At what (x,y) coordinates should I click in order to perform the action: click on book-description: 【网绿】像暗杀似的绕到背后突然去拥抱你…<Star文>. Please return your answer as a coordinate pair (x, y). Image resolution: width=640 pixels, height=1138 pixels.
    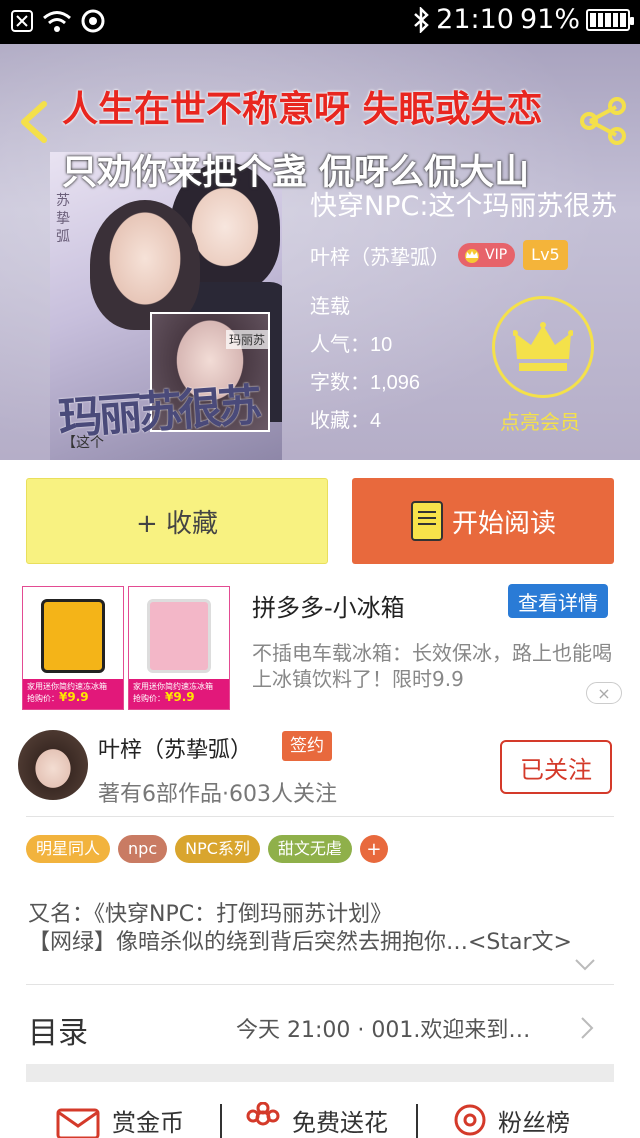
    Looking at the image, I should click on (321, 940).